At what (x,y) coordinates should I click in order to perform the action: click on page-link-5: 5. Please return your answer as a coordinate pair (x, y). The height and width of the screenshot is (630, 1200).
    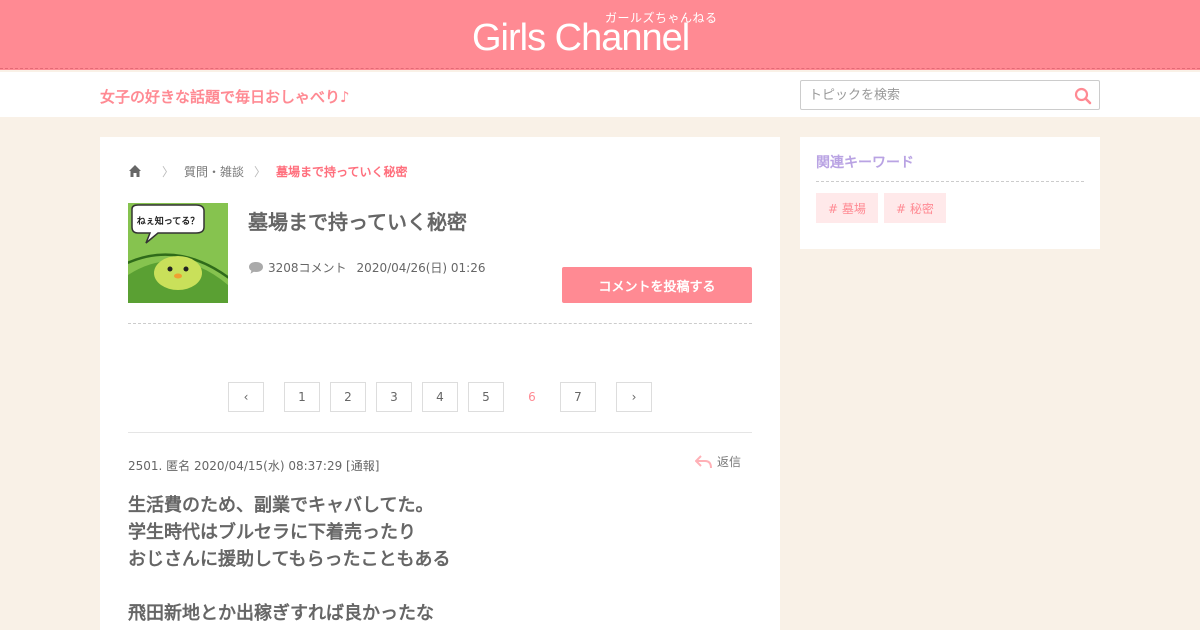
    Looking at the image, I should click on (486, 397).